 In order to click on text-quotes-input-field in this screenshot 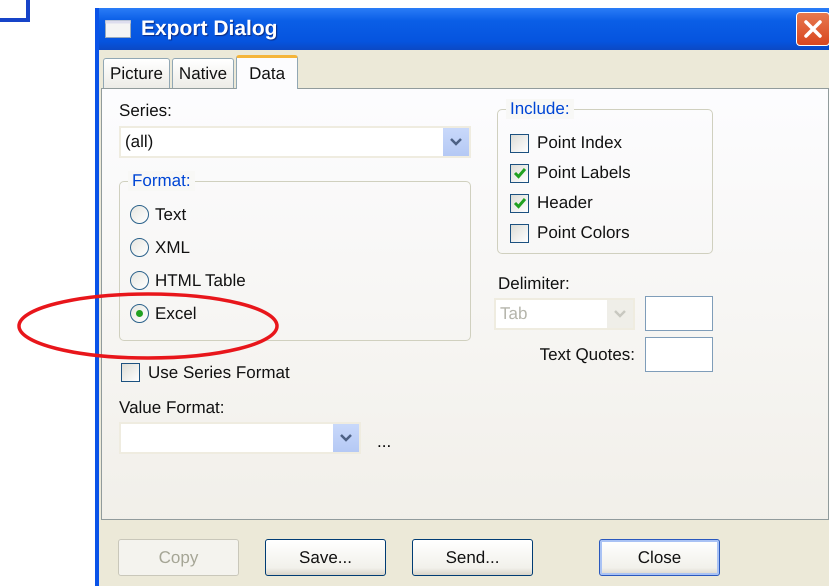, I will do `click(679, 354)`.